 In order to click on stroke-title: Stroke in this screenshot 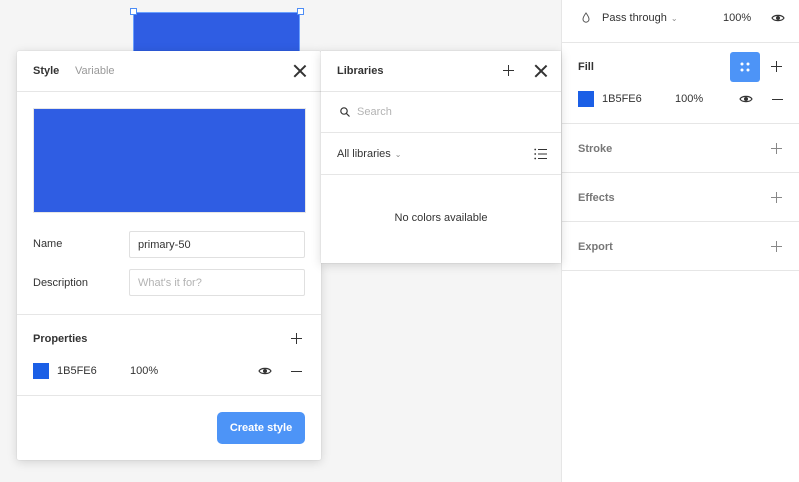, I will do `click(595, 149)`.